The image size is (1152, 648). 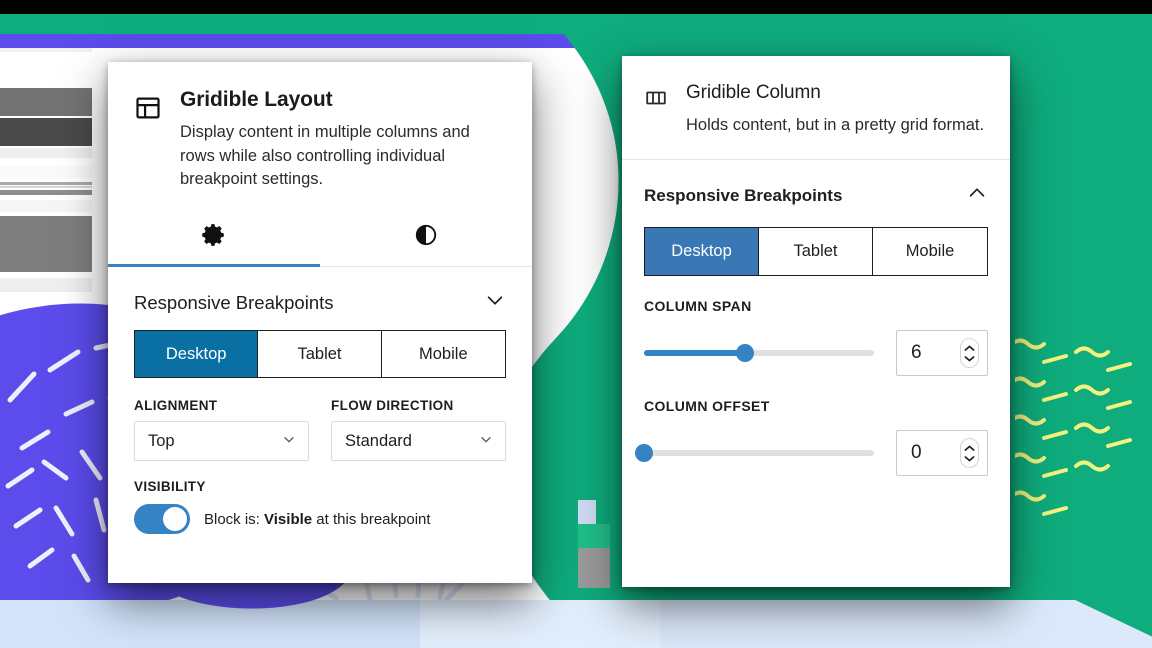 What do you see at coordinates (161, 440) in the screenshot?
I see `alignment-value: Top` at bounding box center [161, 440].